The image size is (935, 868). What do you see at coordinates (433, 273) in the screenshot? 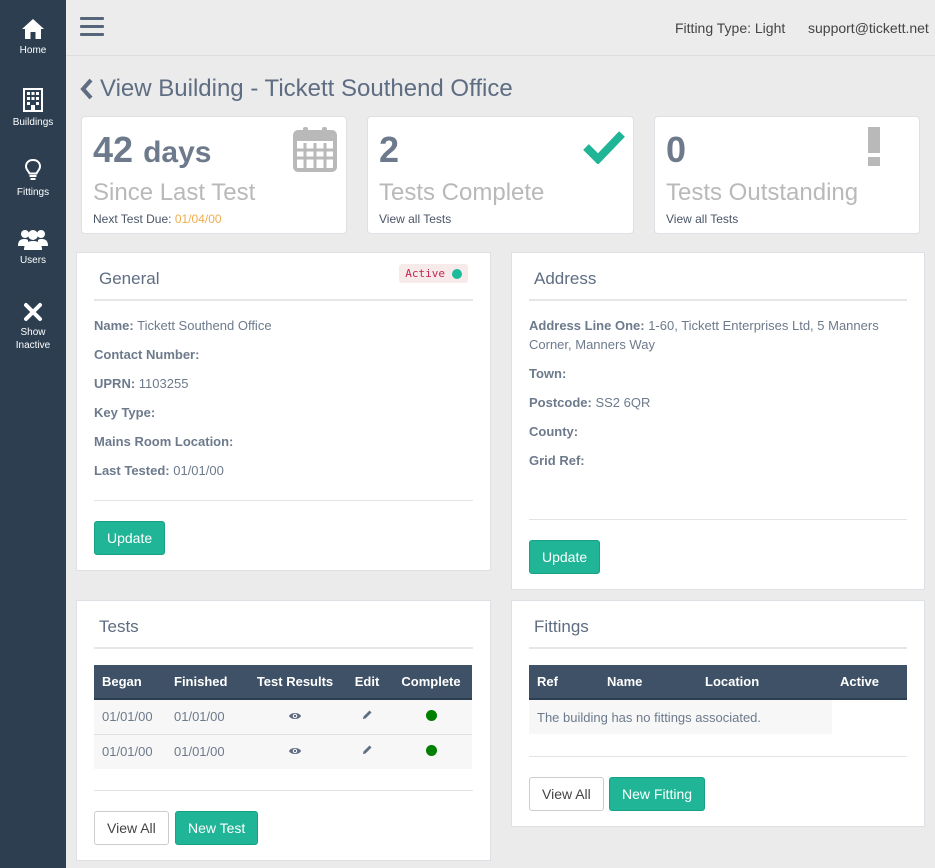
I see `status-badge: Active` at bounding box center [433, 273].